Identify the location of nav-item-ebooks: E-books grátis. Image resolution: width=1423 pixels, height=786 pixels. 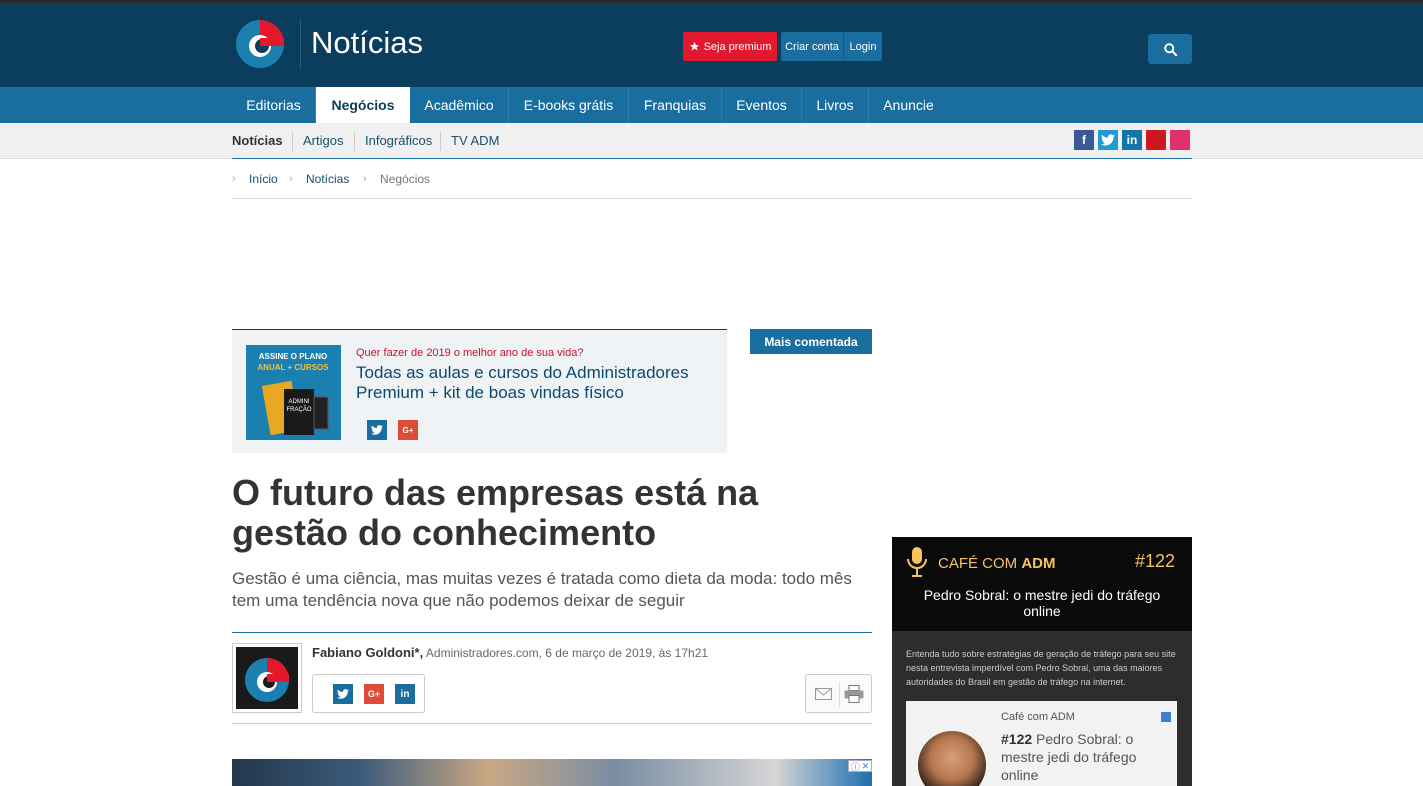
(569, 105).